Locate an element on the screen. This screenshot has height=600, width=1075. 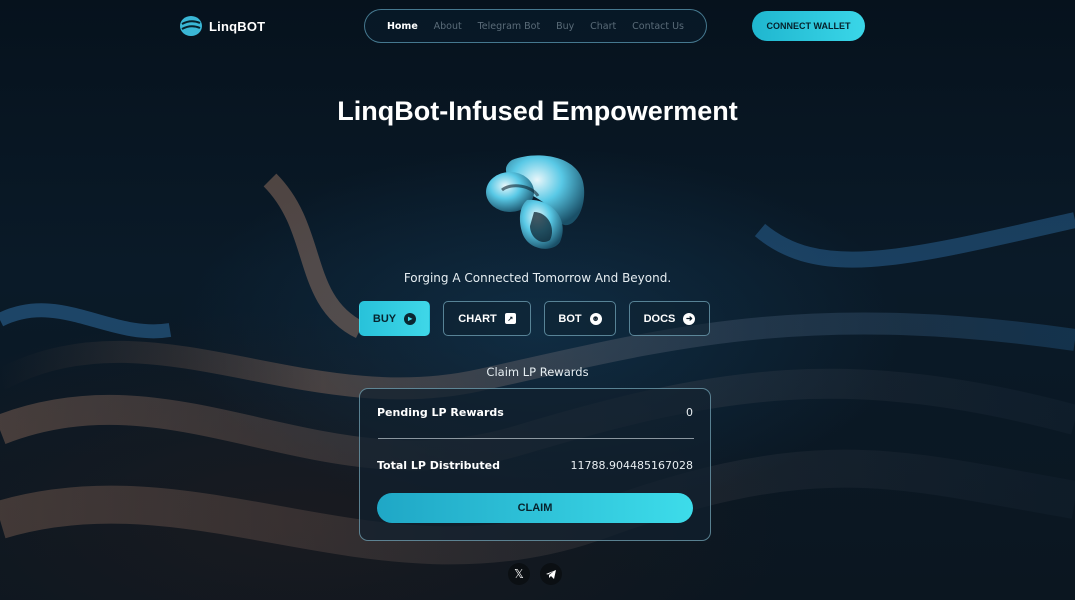
page-title: LinqBot-Infused Empowerment is located at coordinates (537, 111).